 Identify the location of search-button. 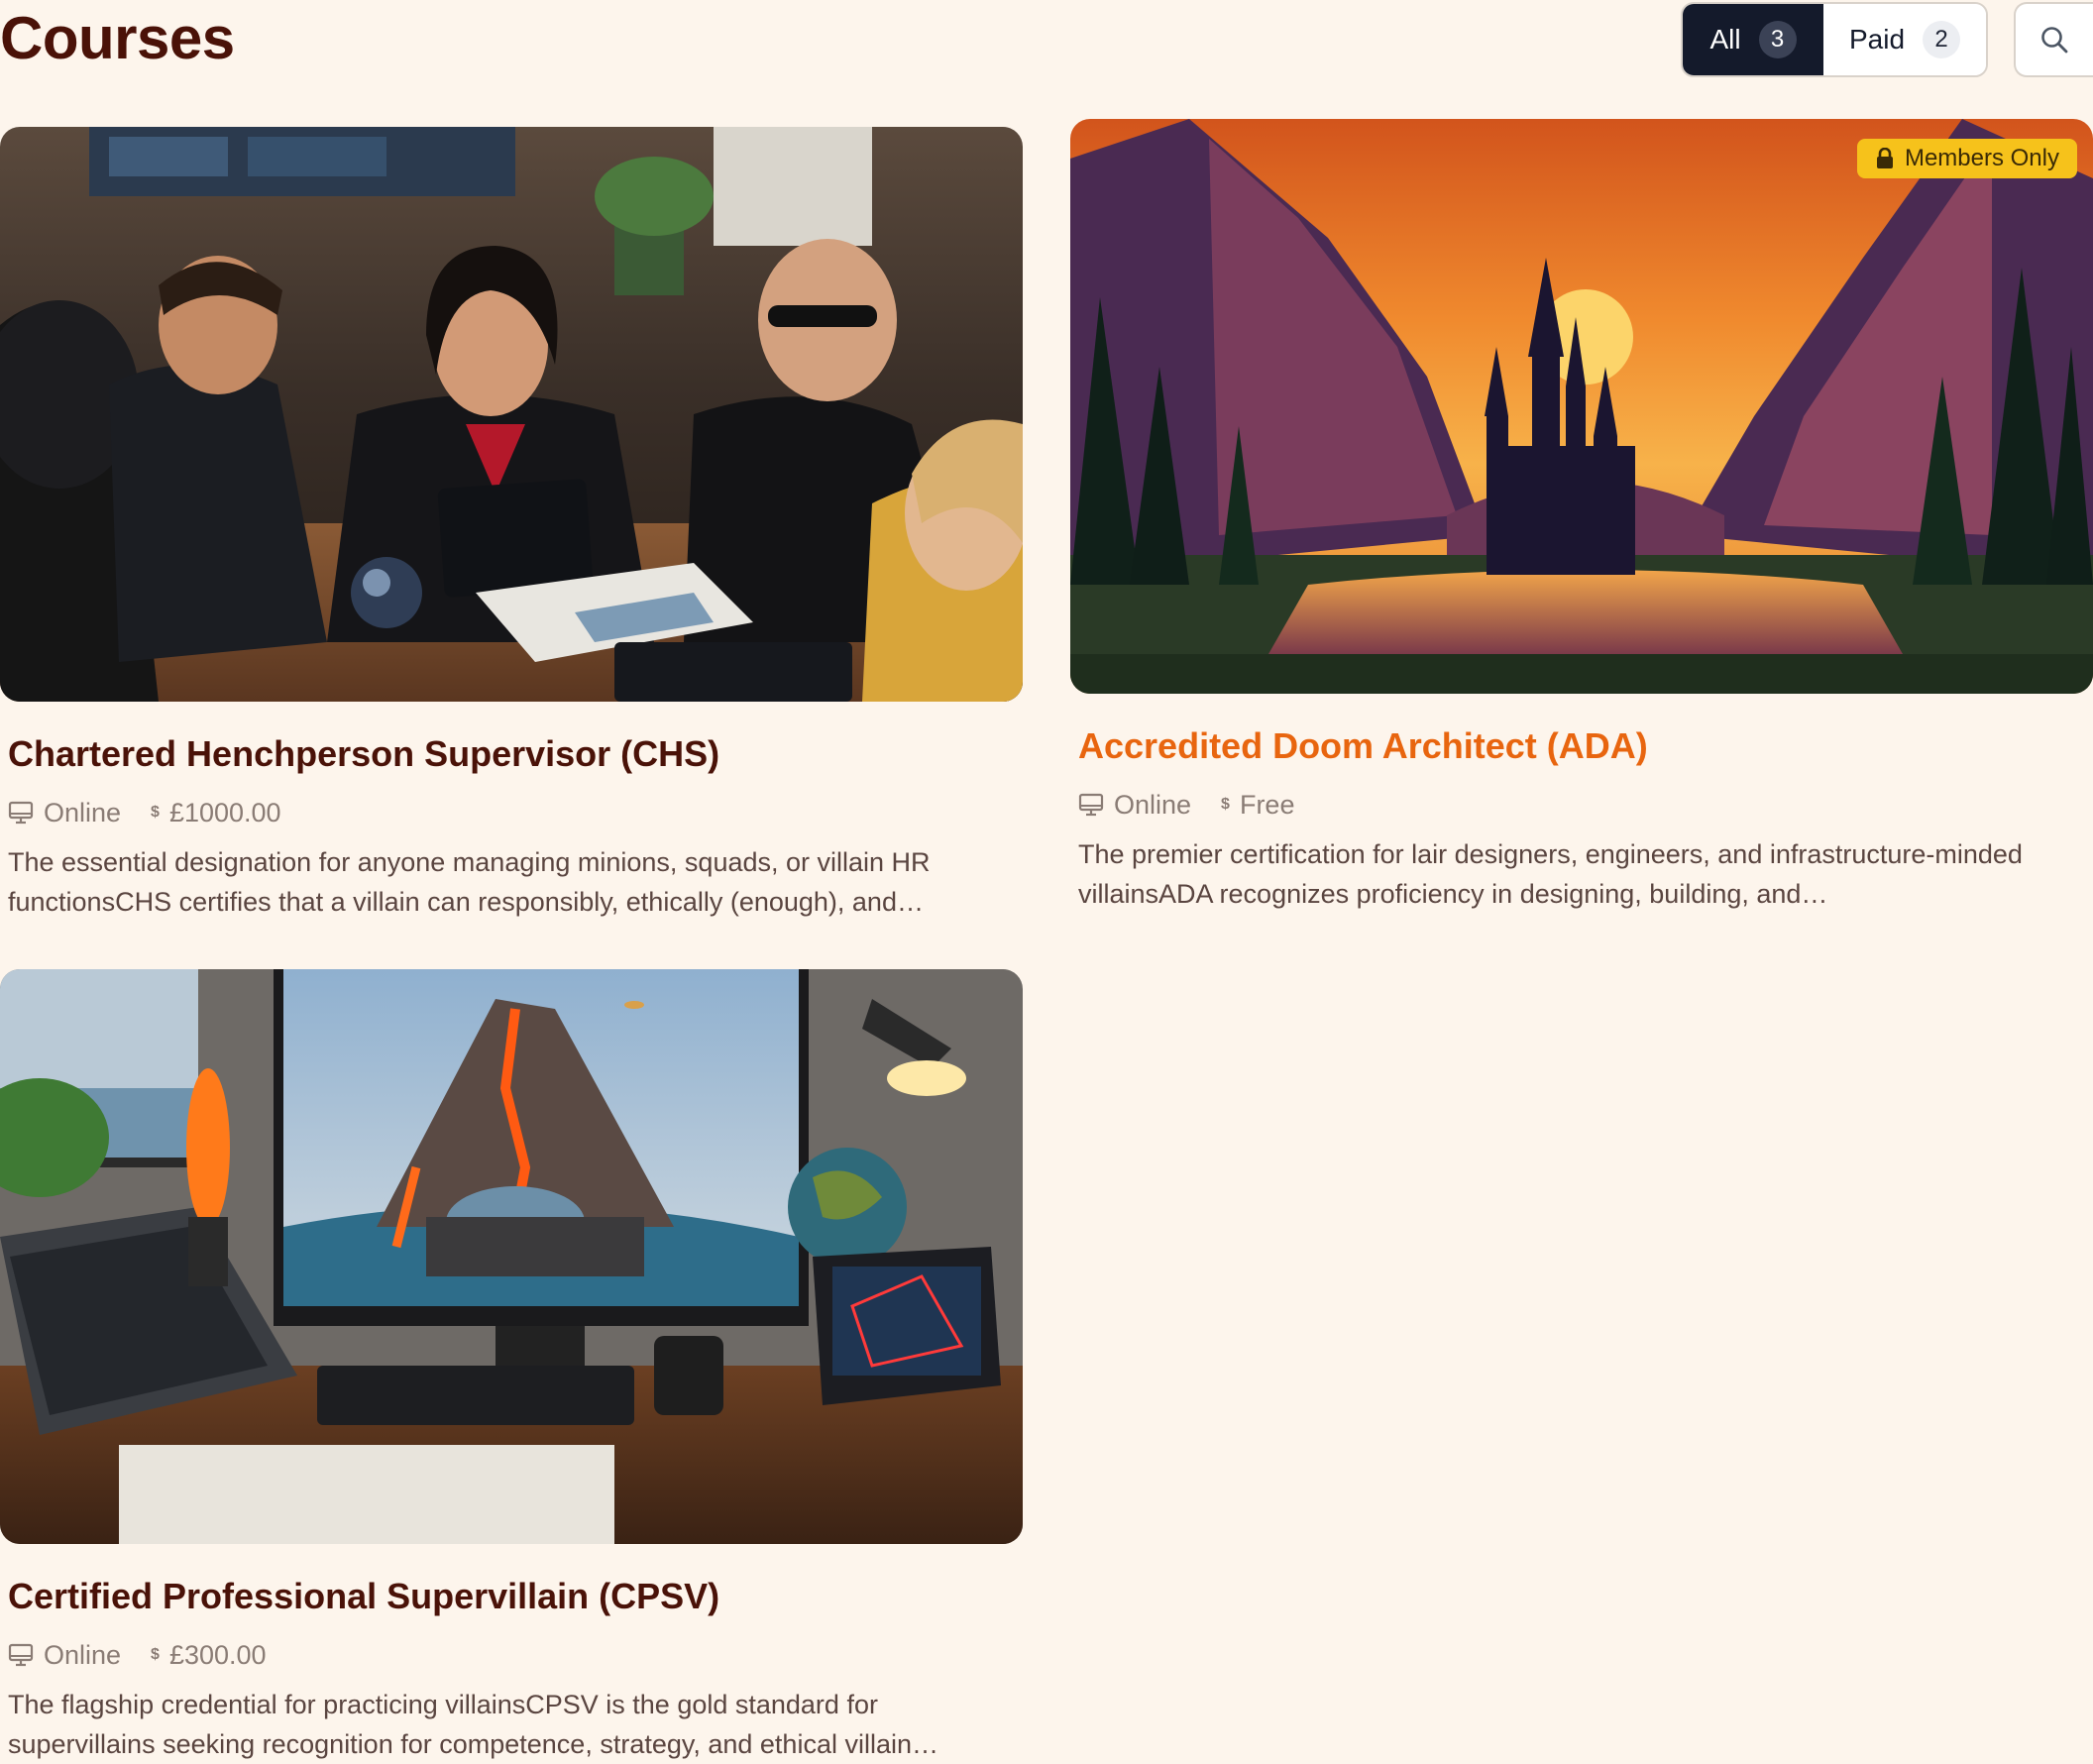
(2053, 39).